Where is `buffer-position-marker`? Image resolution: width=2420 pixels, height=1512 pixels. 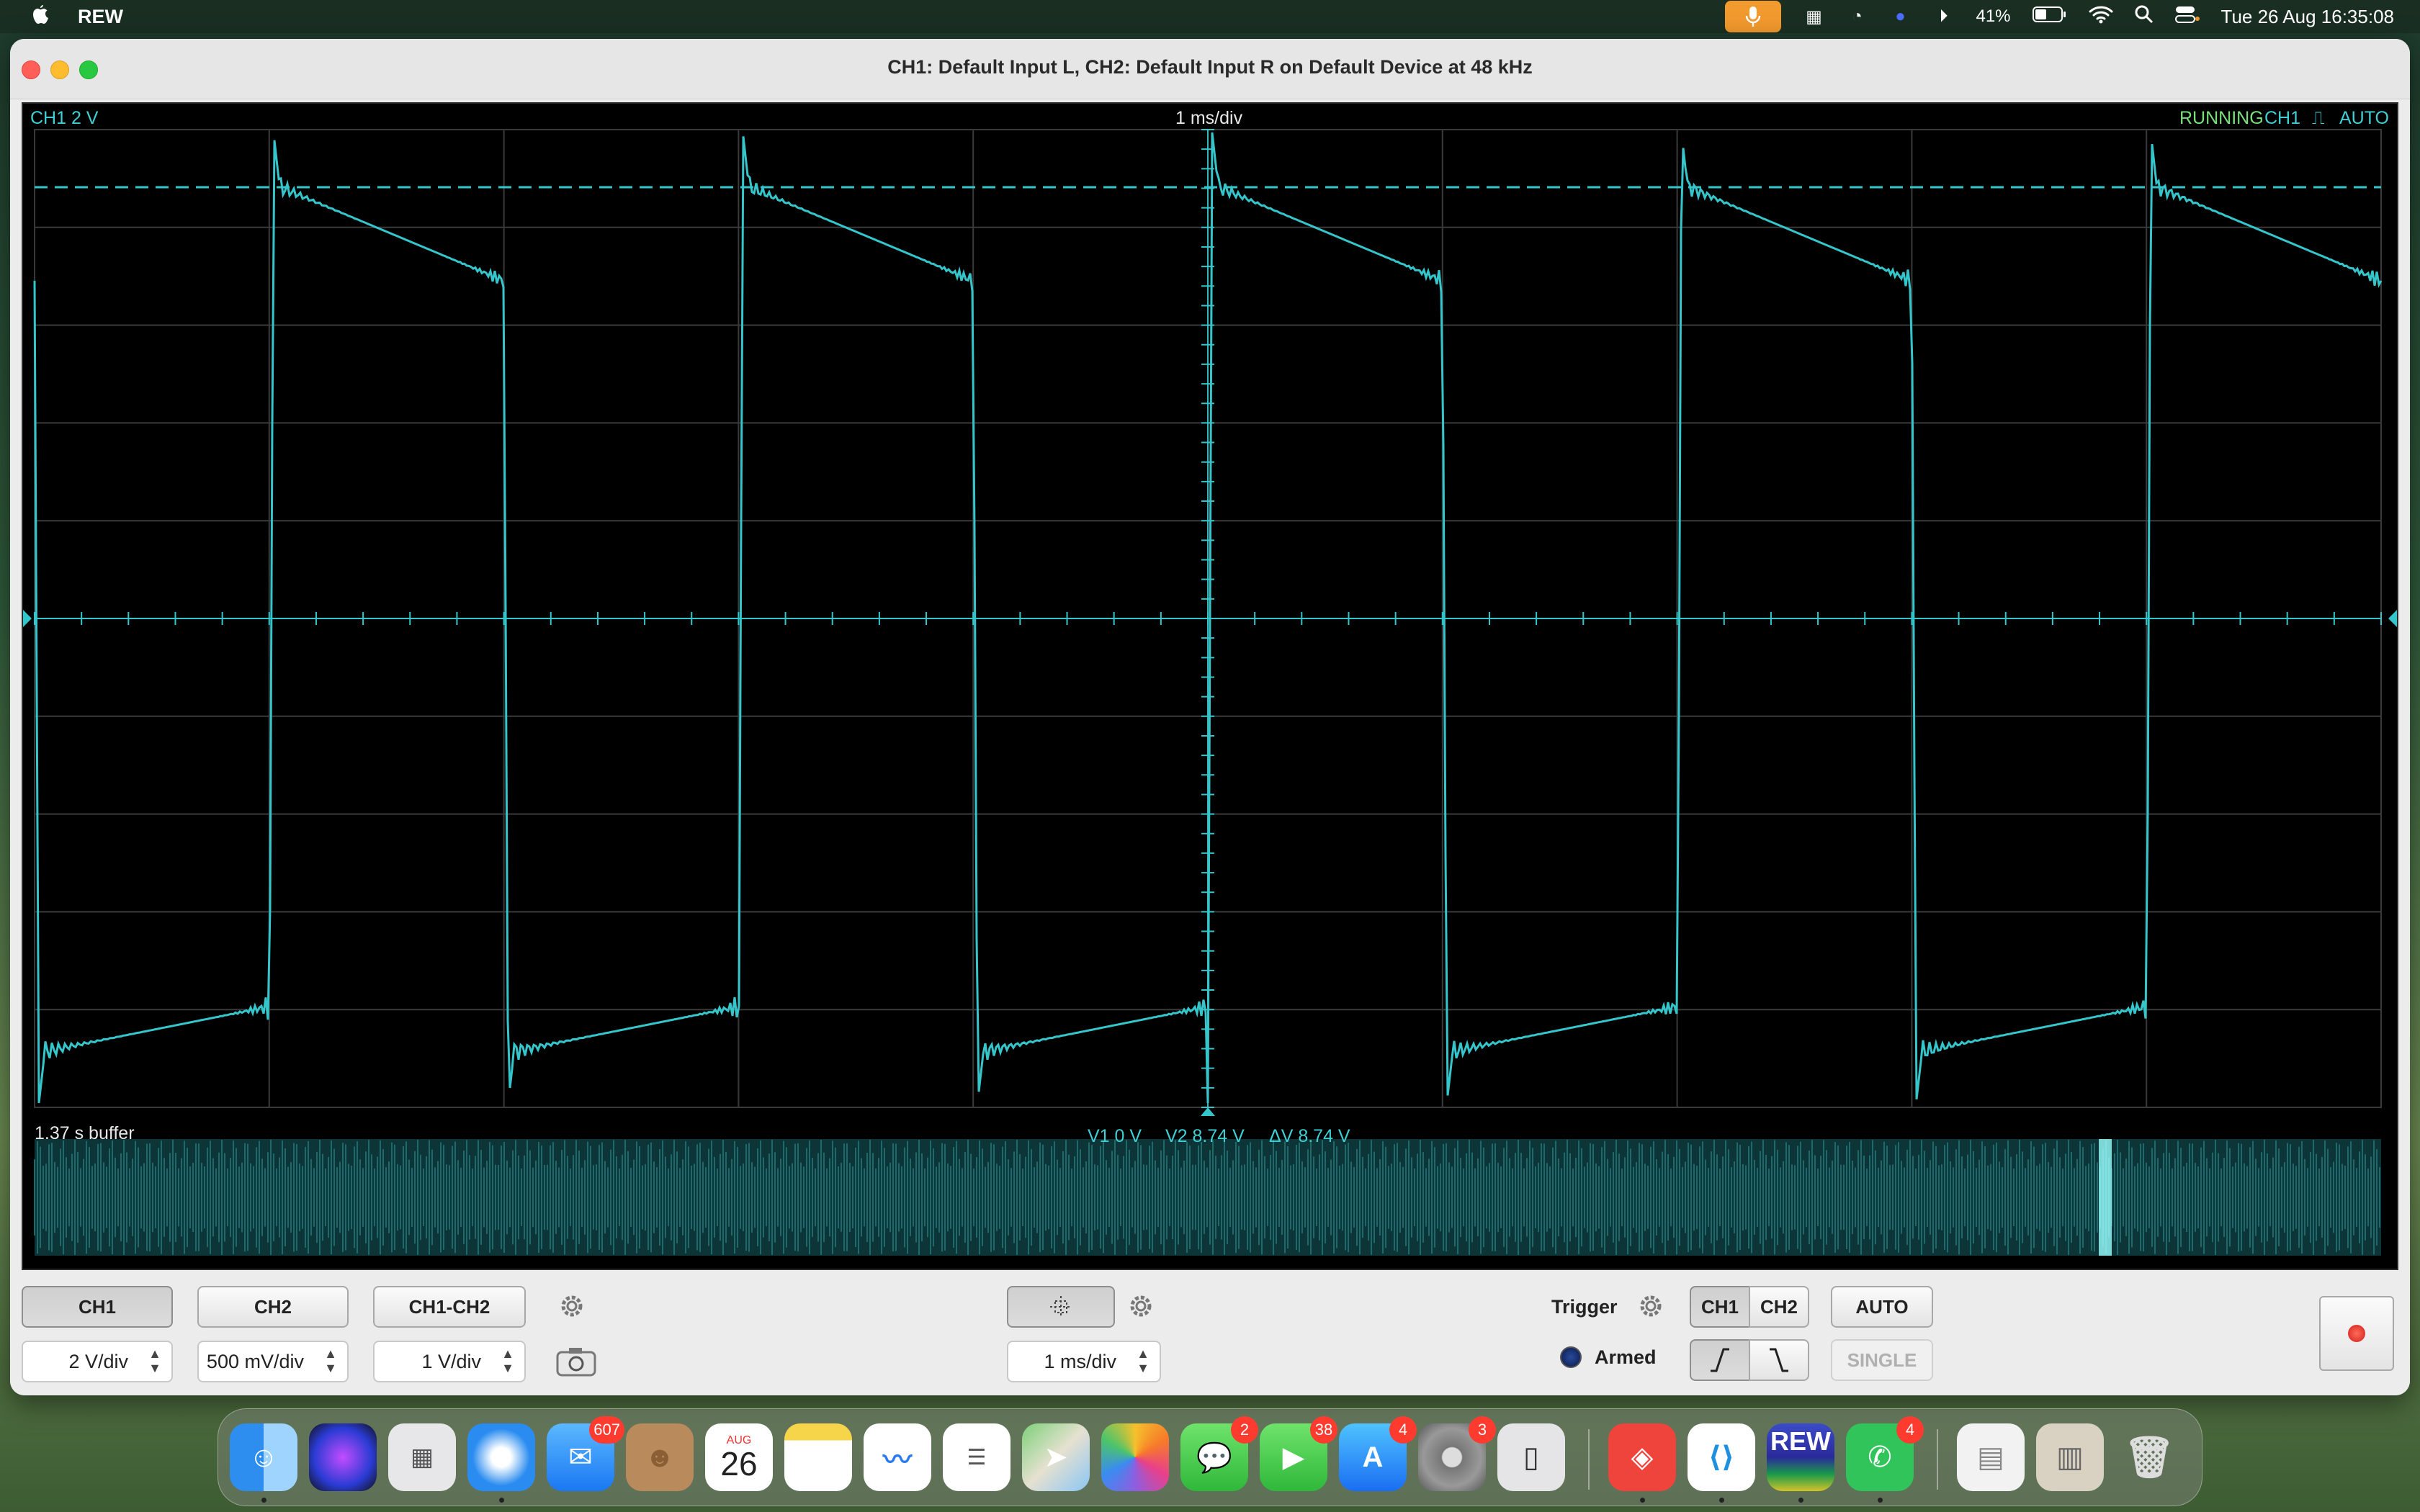 buffer-position-marker is located at coordinates (2105, 1197).